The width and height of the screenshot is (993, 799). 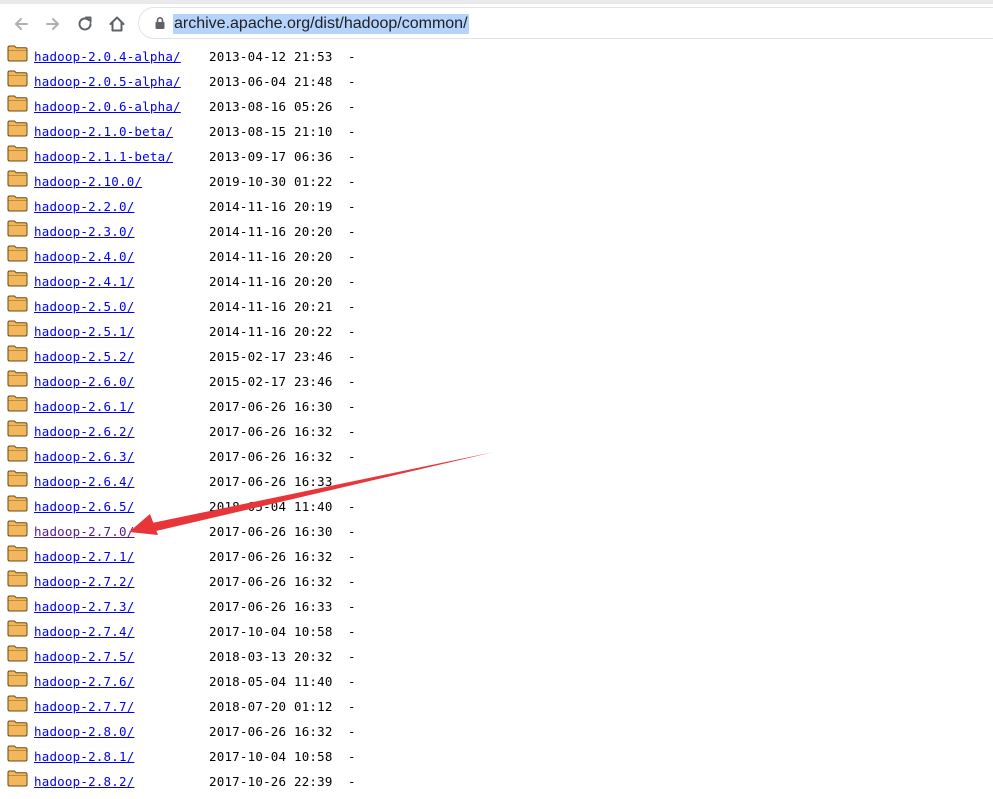 What do you see at coordinates (84, 457) in the screenshot?
I see `folder-link: hadoop-2.6.3/` at bounding box center [84, 457].